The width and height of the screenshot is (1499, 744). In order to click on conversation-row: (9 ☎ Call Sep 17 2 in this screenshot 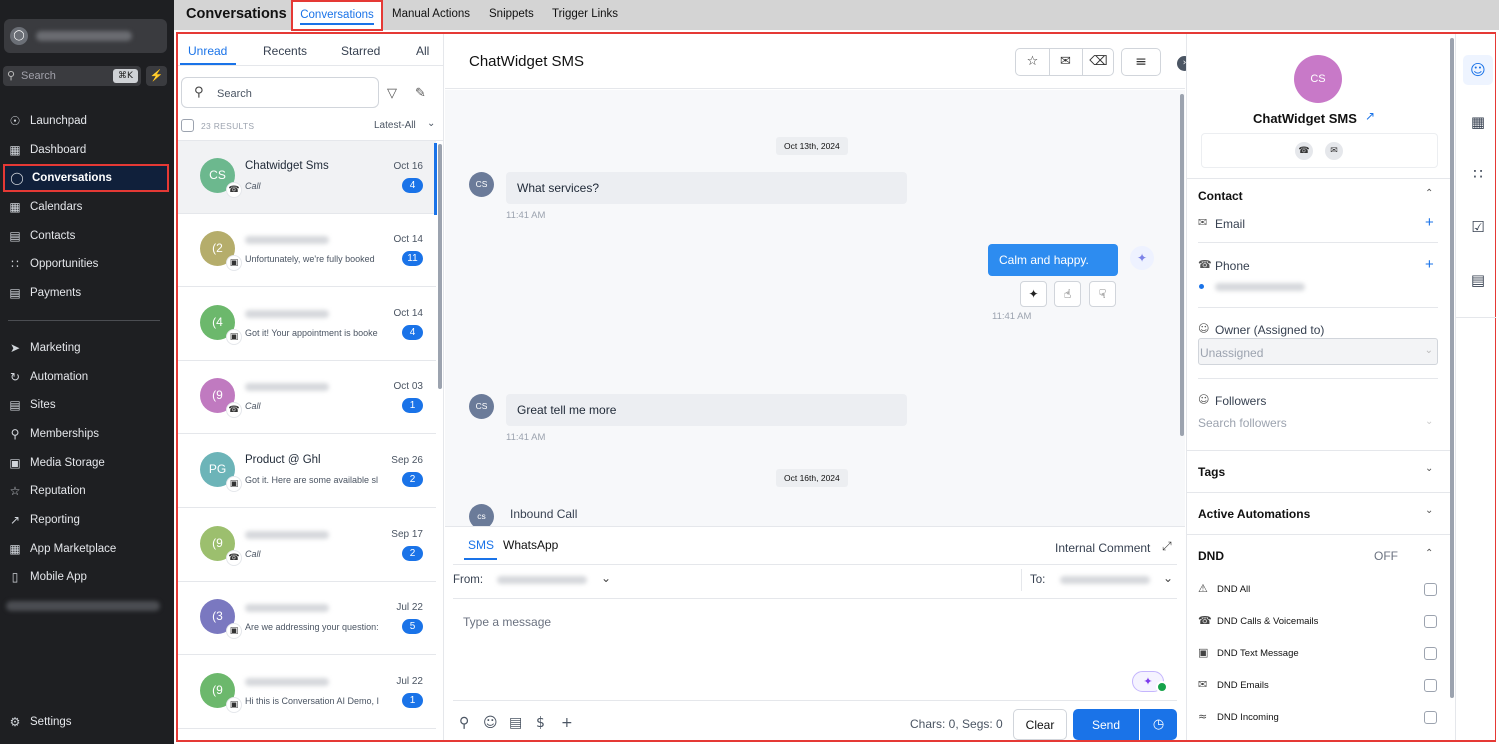, I will do `click(307, 545)`.